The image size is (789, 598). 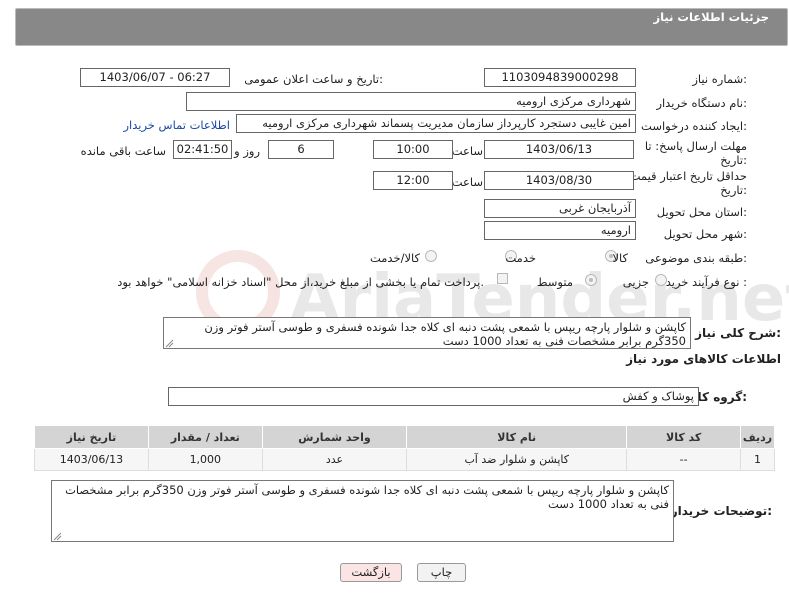 What do you see at coordinates (684, 437) in the screenshot?
I see `col-code: کد کالا` at bounding box center [684, 437].